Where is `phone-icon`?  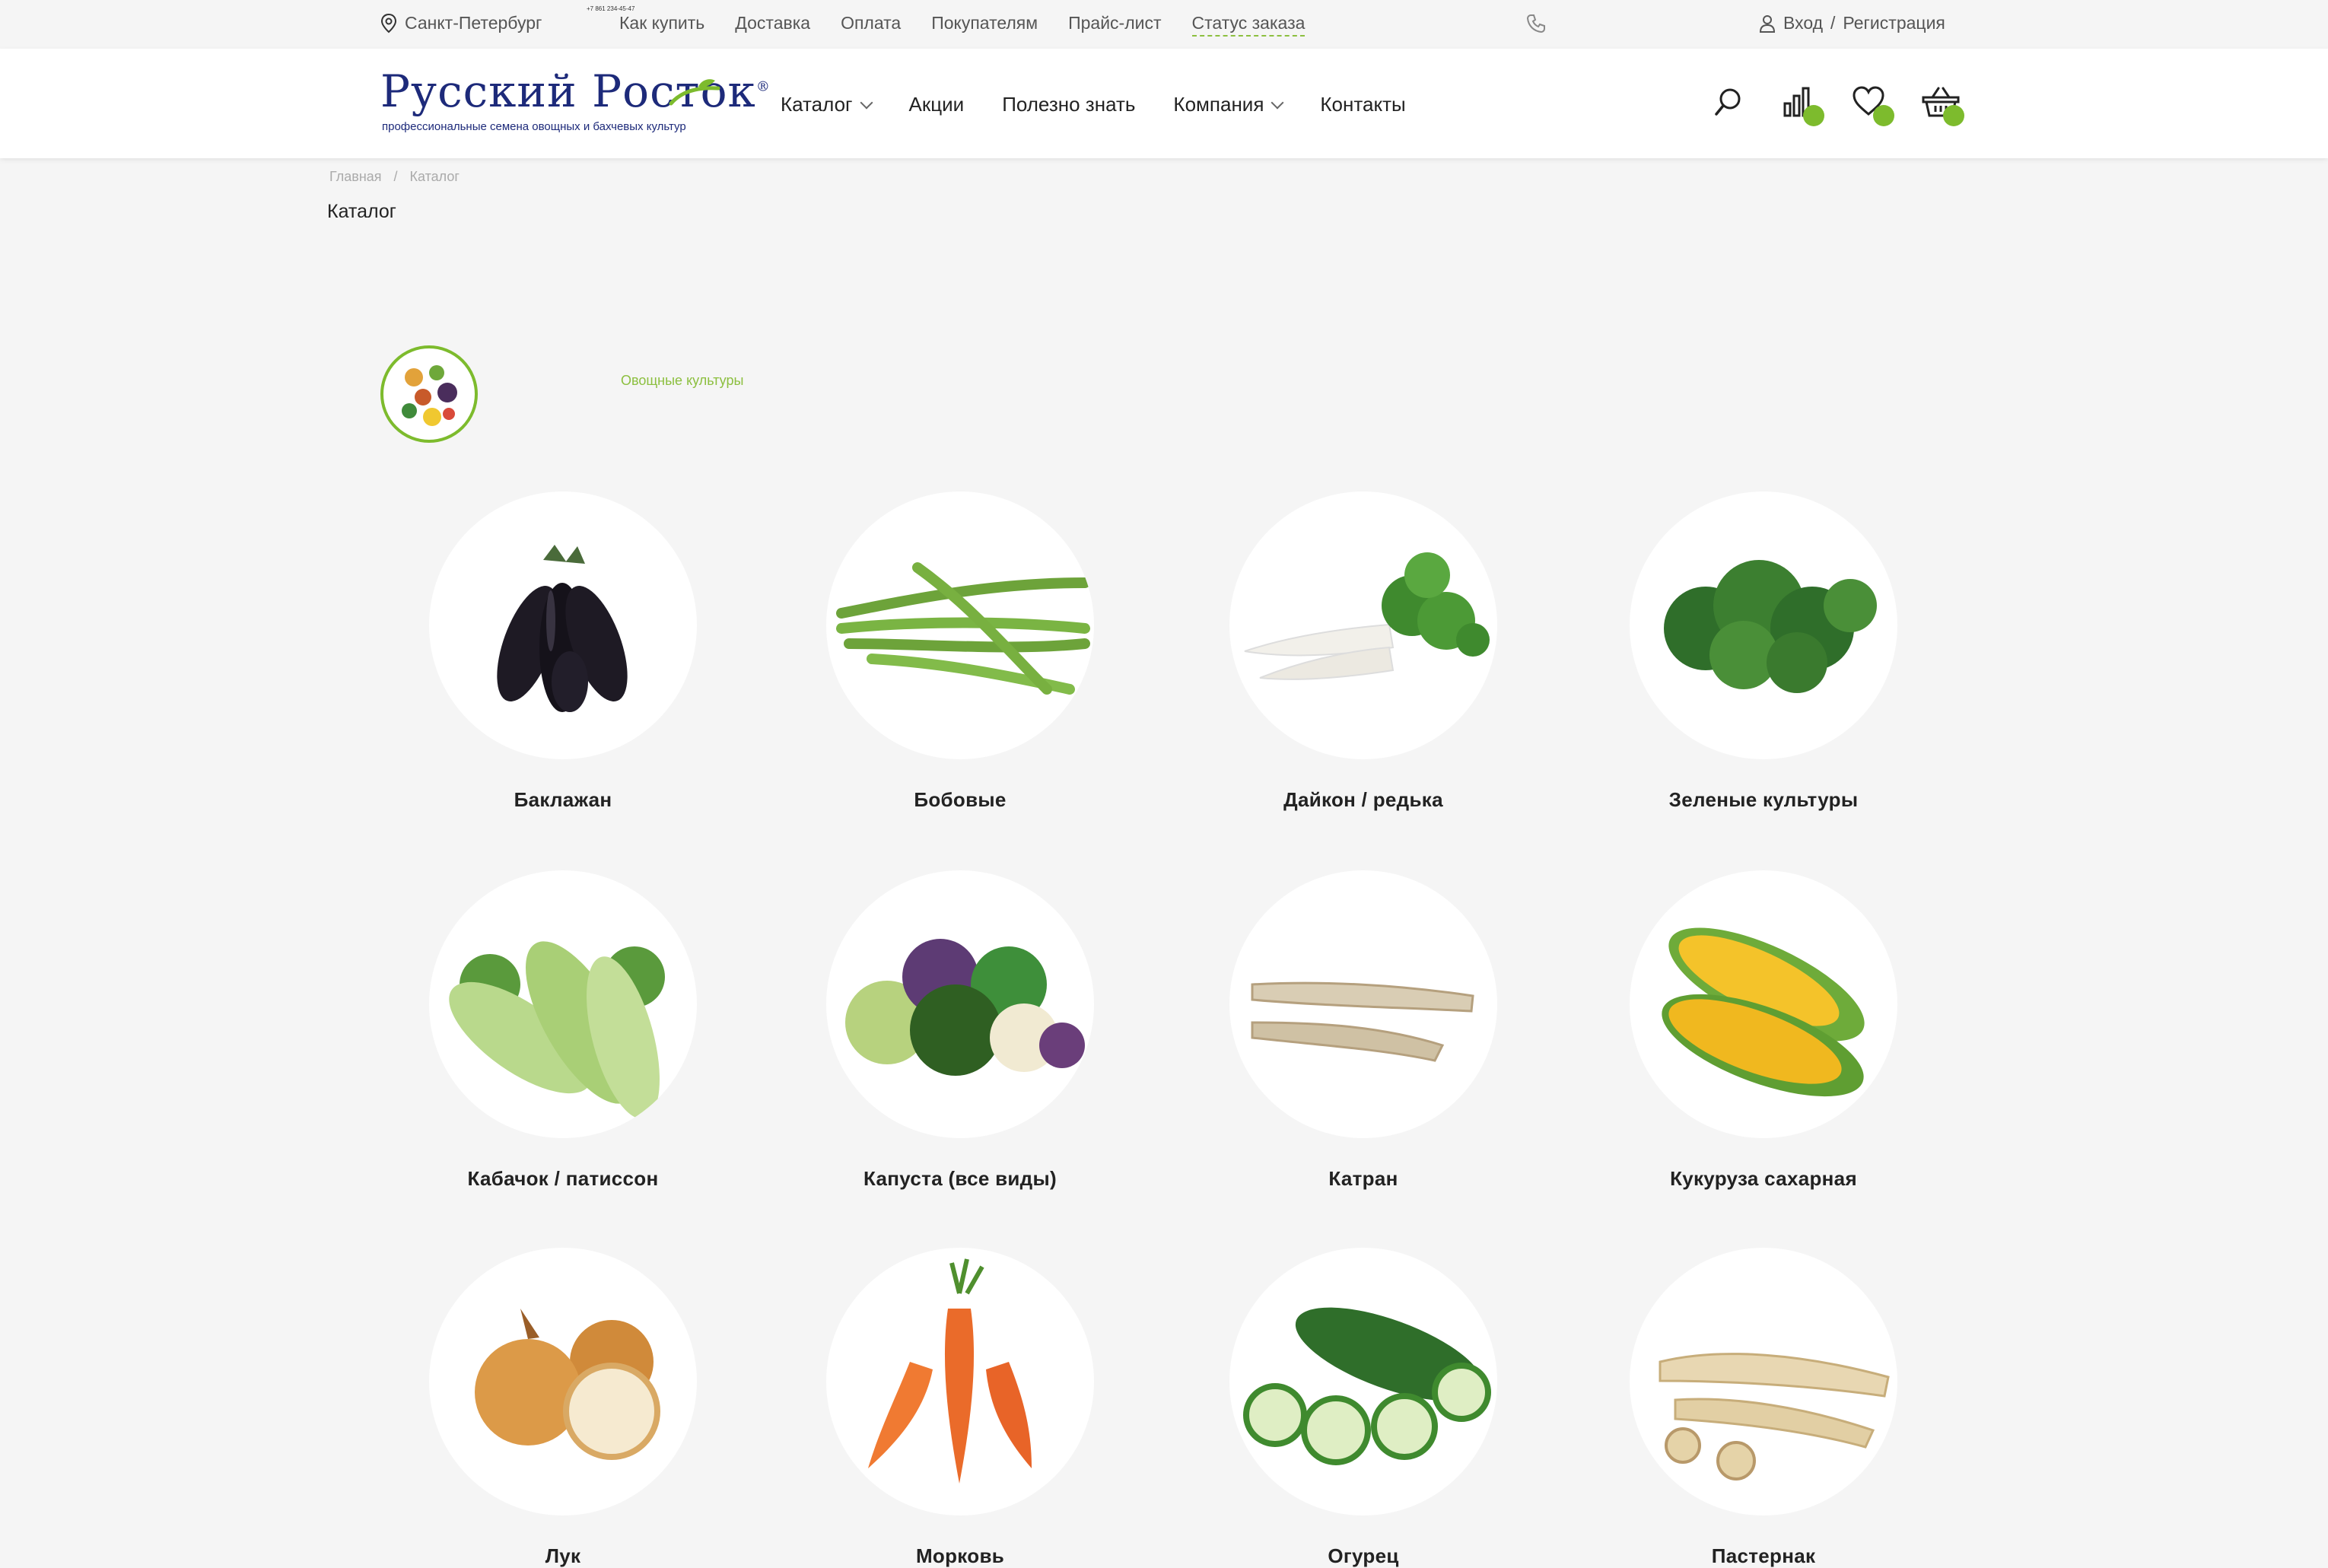
phone-icon is located at coordinates (1536, 23).